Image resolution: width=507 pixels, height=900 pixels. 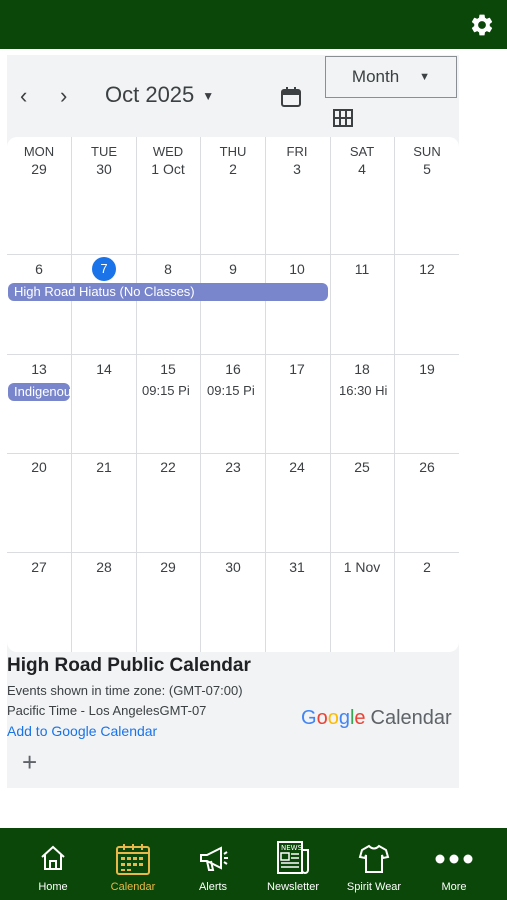 What do you see at coordinates (427, 169) in the screenshot?
I see `day-number: 5` at bounding box center [427, 169].